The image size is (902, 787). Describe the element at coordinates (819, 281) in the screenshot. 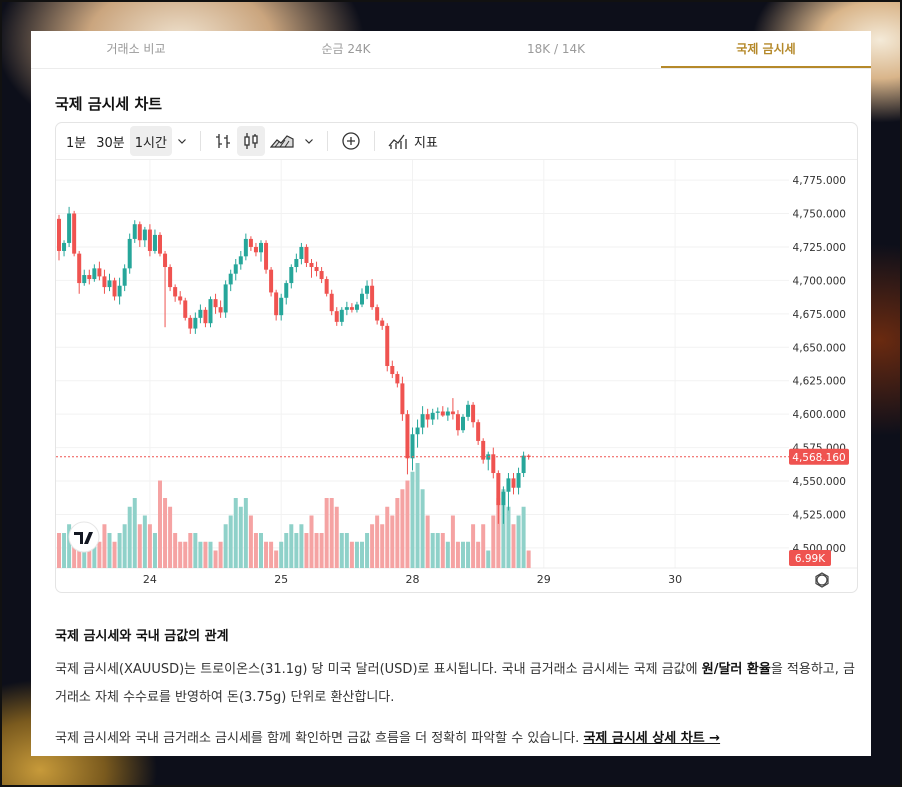

I see `y-tick-label: 4,700.000` at that location.